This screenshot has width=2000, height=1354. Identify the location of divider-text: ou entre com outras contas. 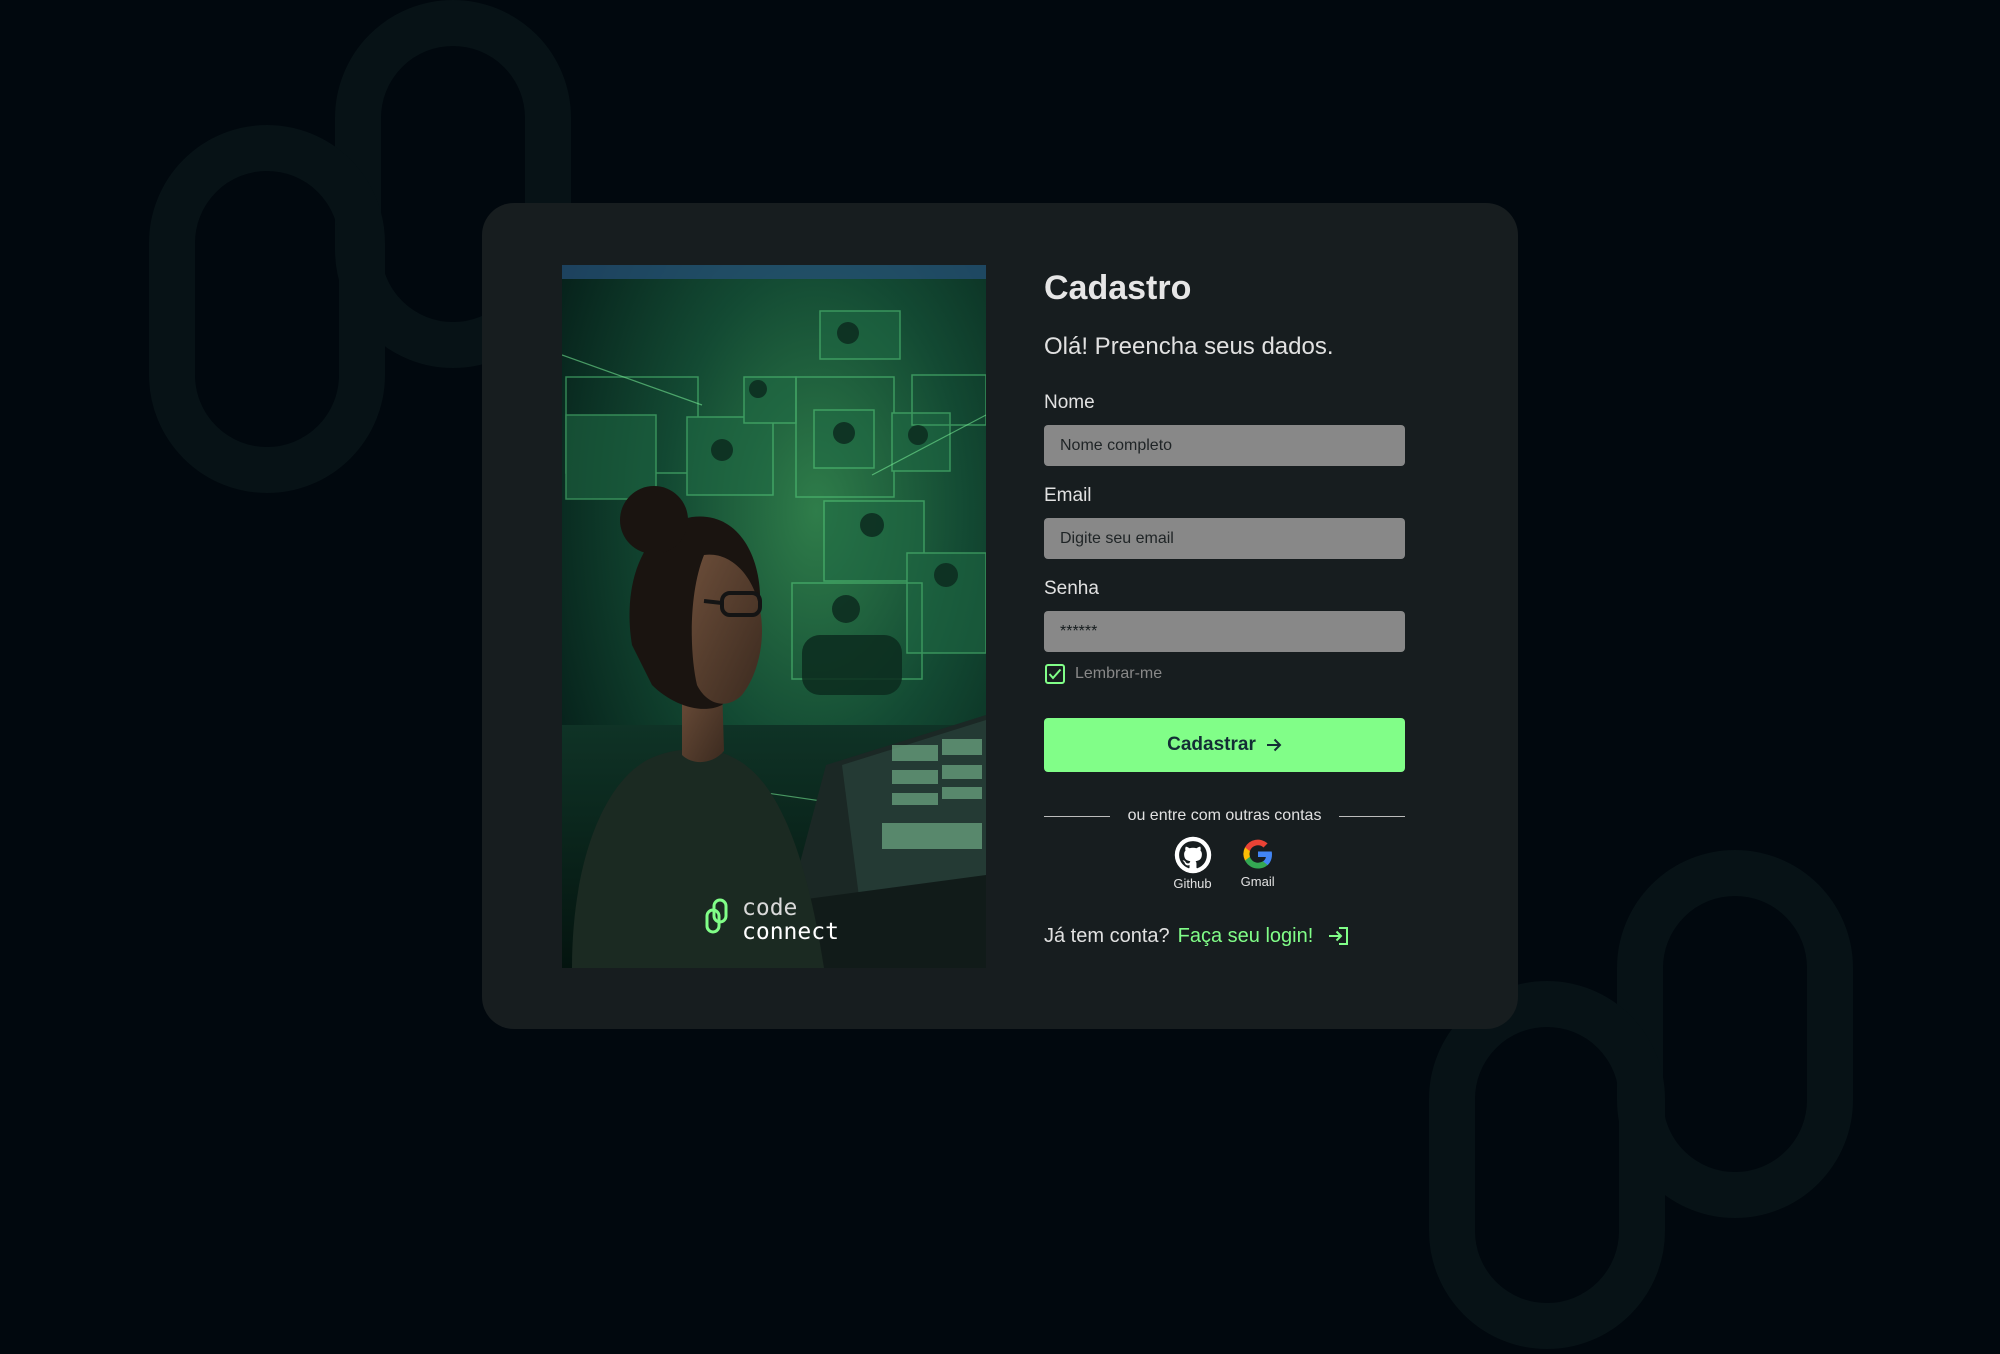
(1224, 815).